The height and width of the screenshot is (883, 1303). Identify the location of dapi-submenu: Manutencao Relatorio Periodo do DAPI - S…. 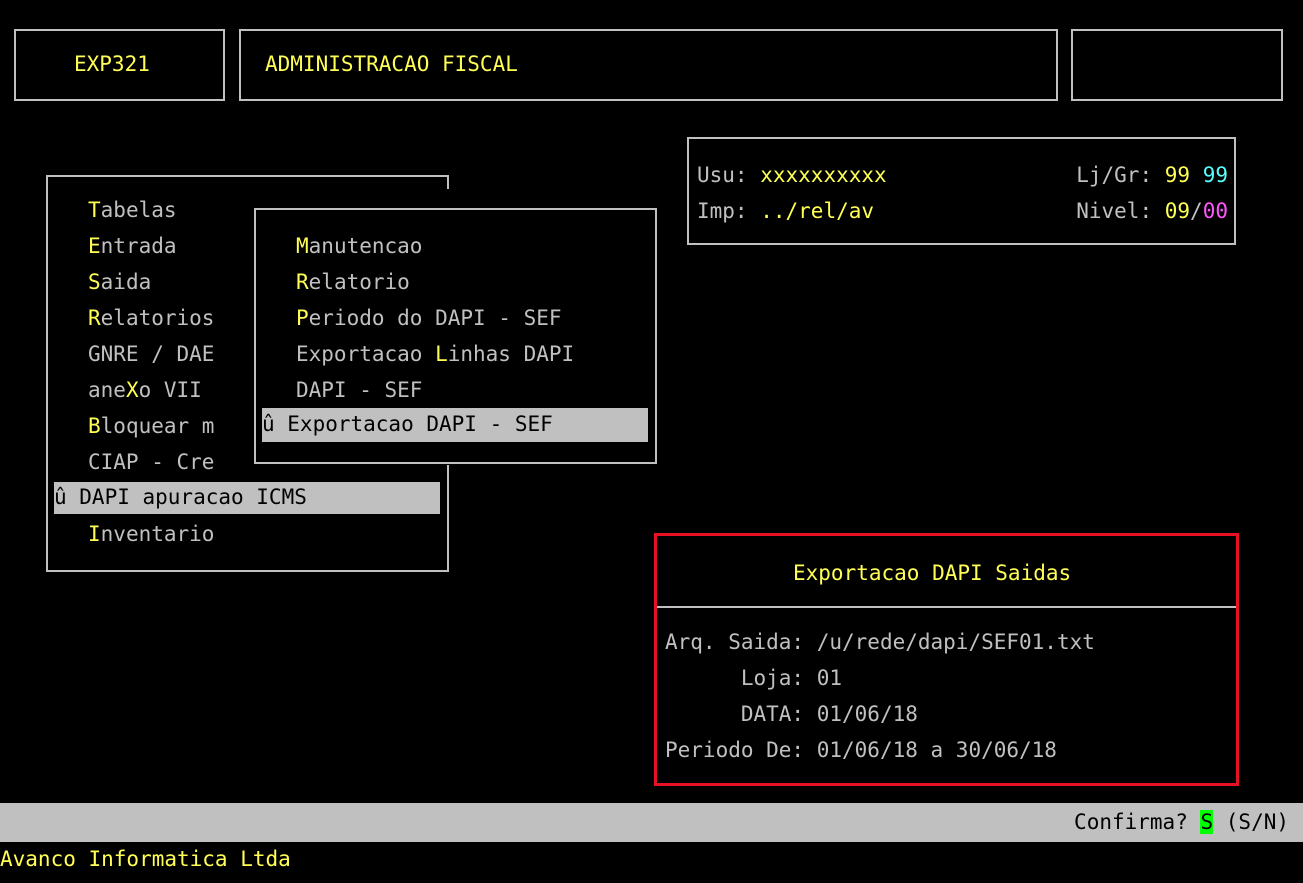
(455, 336).